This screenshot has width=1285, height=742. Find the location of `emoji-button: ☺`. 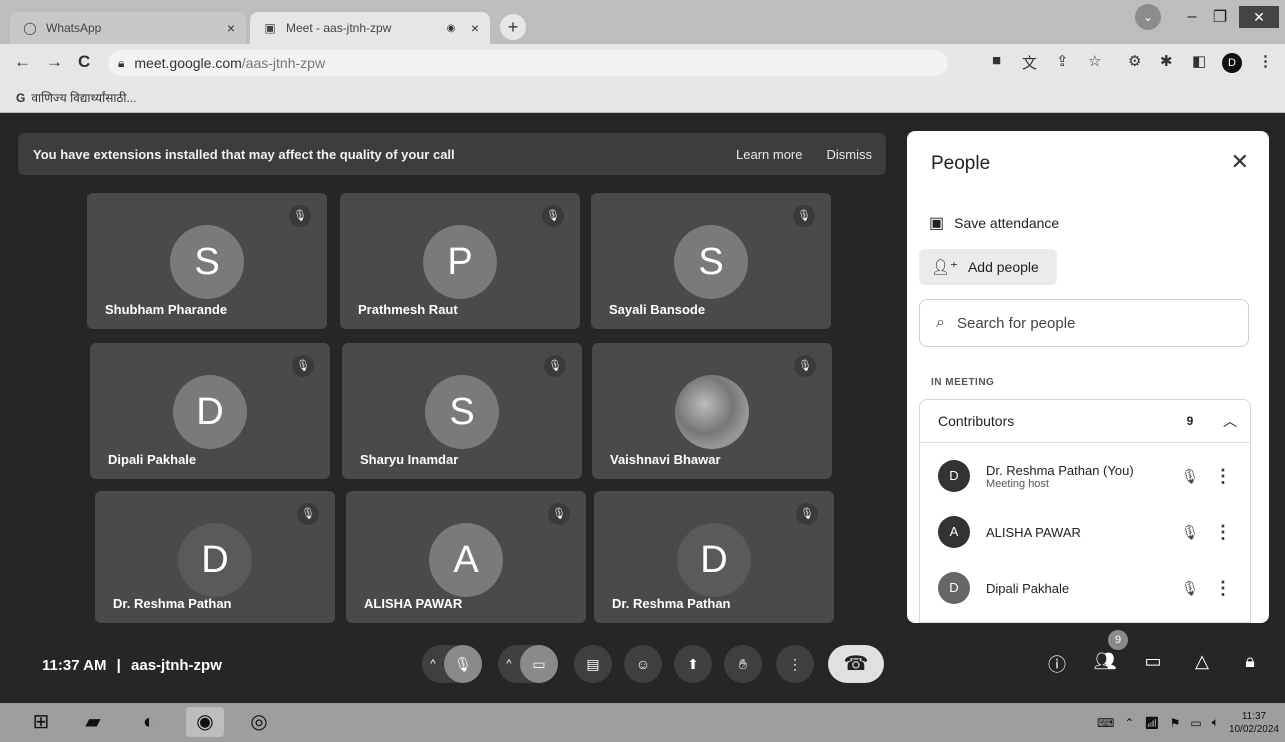

emoji-button: ☺ is located at coordinates (643, 664).